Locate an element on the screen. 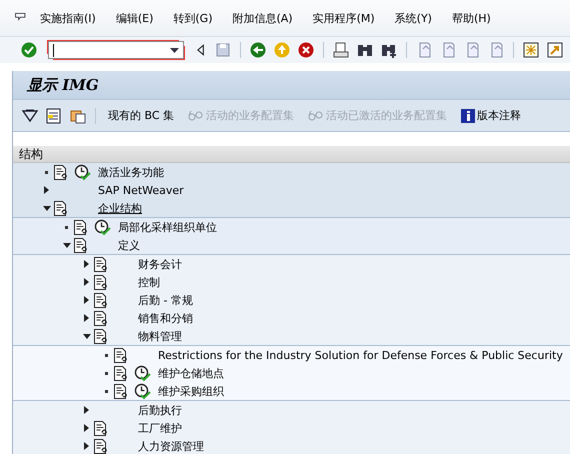 The width and height of the screenshot is (570, 454). menu-item: 实施指南(I) is located at coordinates (68, 18).